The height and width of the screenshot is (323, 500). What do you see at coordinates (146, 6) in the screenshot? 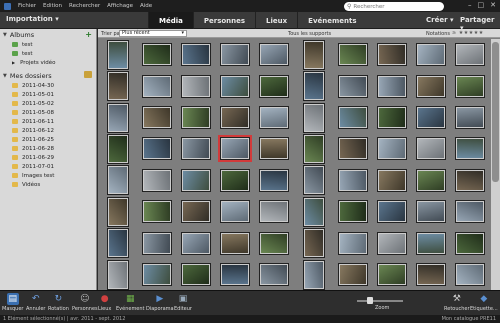
I see `menu-aide: Aide` at bounding box center [146, 6].